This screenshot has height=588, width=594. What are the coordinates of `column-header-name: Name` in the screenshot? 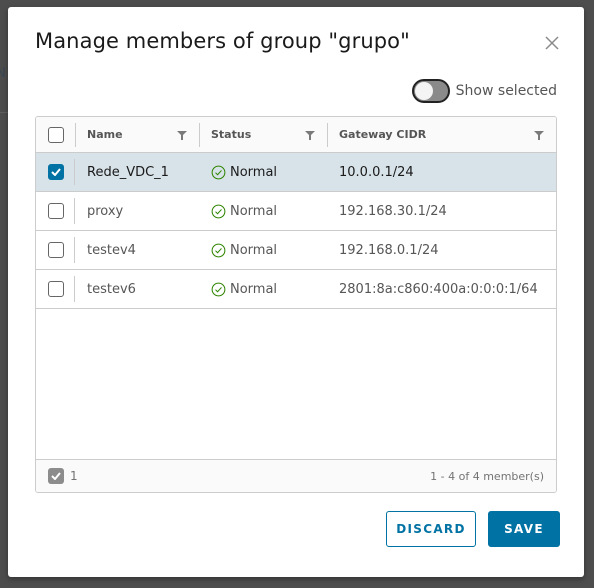 It's located at (137, 134).